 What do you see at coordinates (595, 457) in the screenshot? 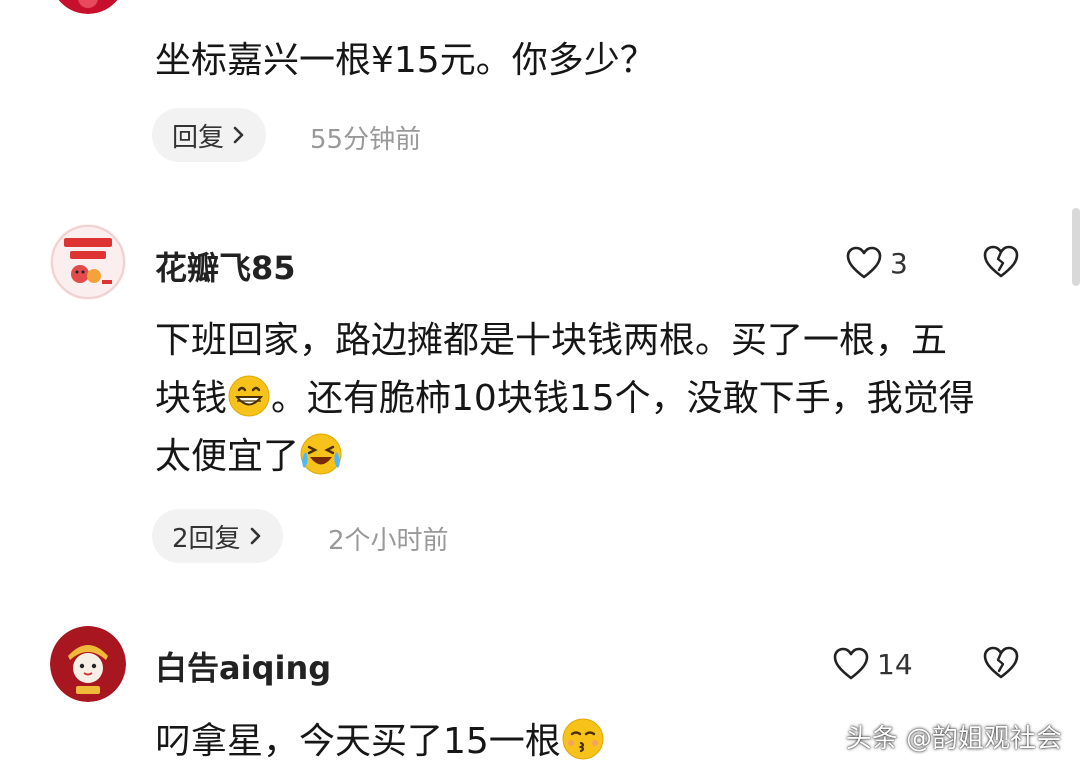
I see `comment-line: 太便宜了` at bounding box center [595, 457].